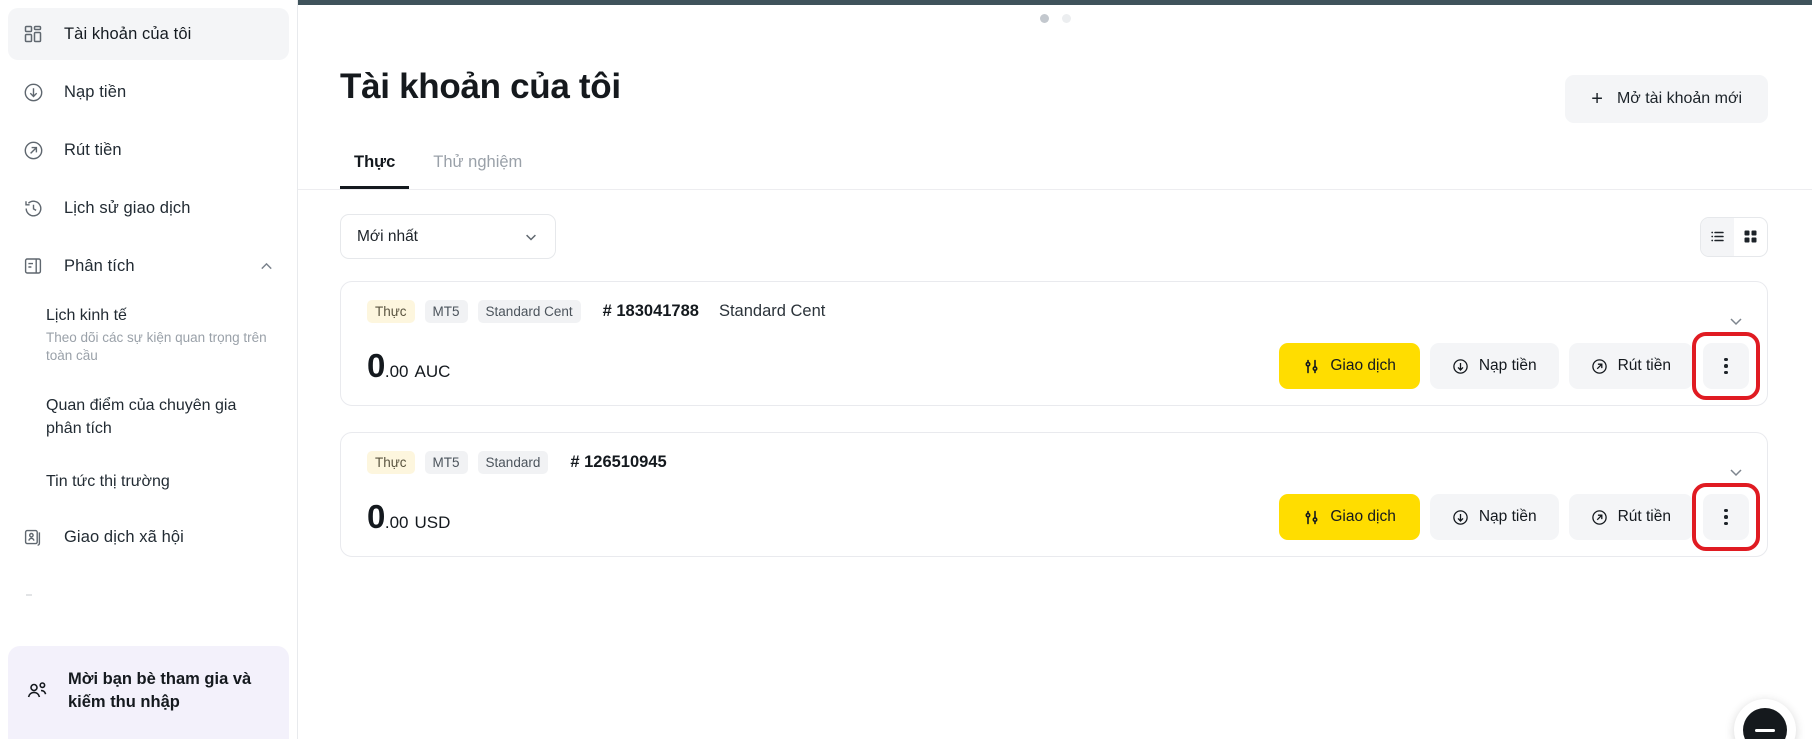 The width and height of the screenshot is (1812, 739). What do you see at coordinates (148, 595) in the screenshot?
I see `sidebar-item-partial` at bounding box center [148, 595].